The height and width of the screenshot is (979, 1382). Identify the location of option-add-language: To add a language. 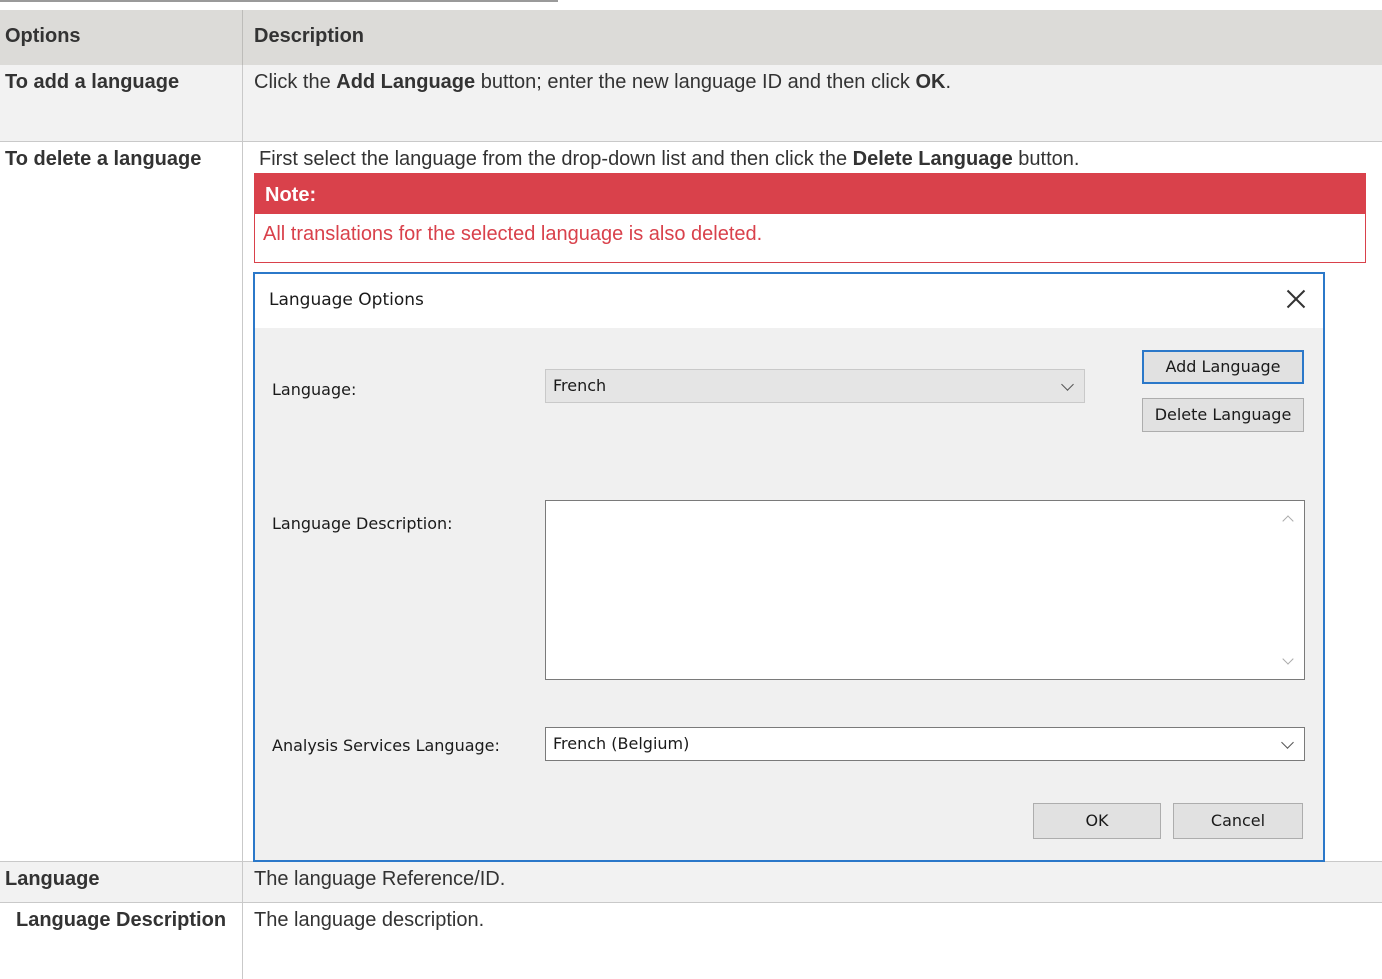
(92, 82).